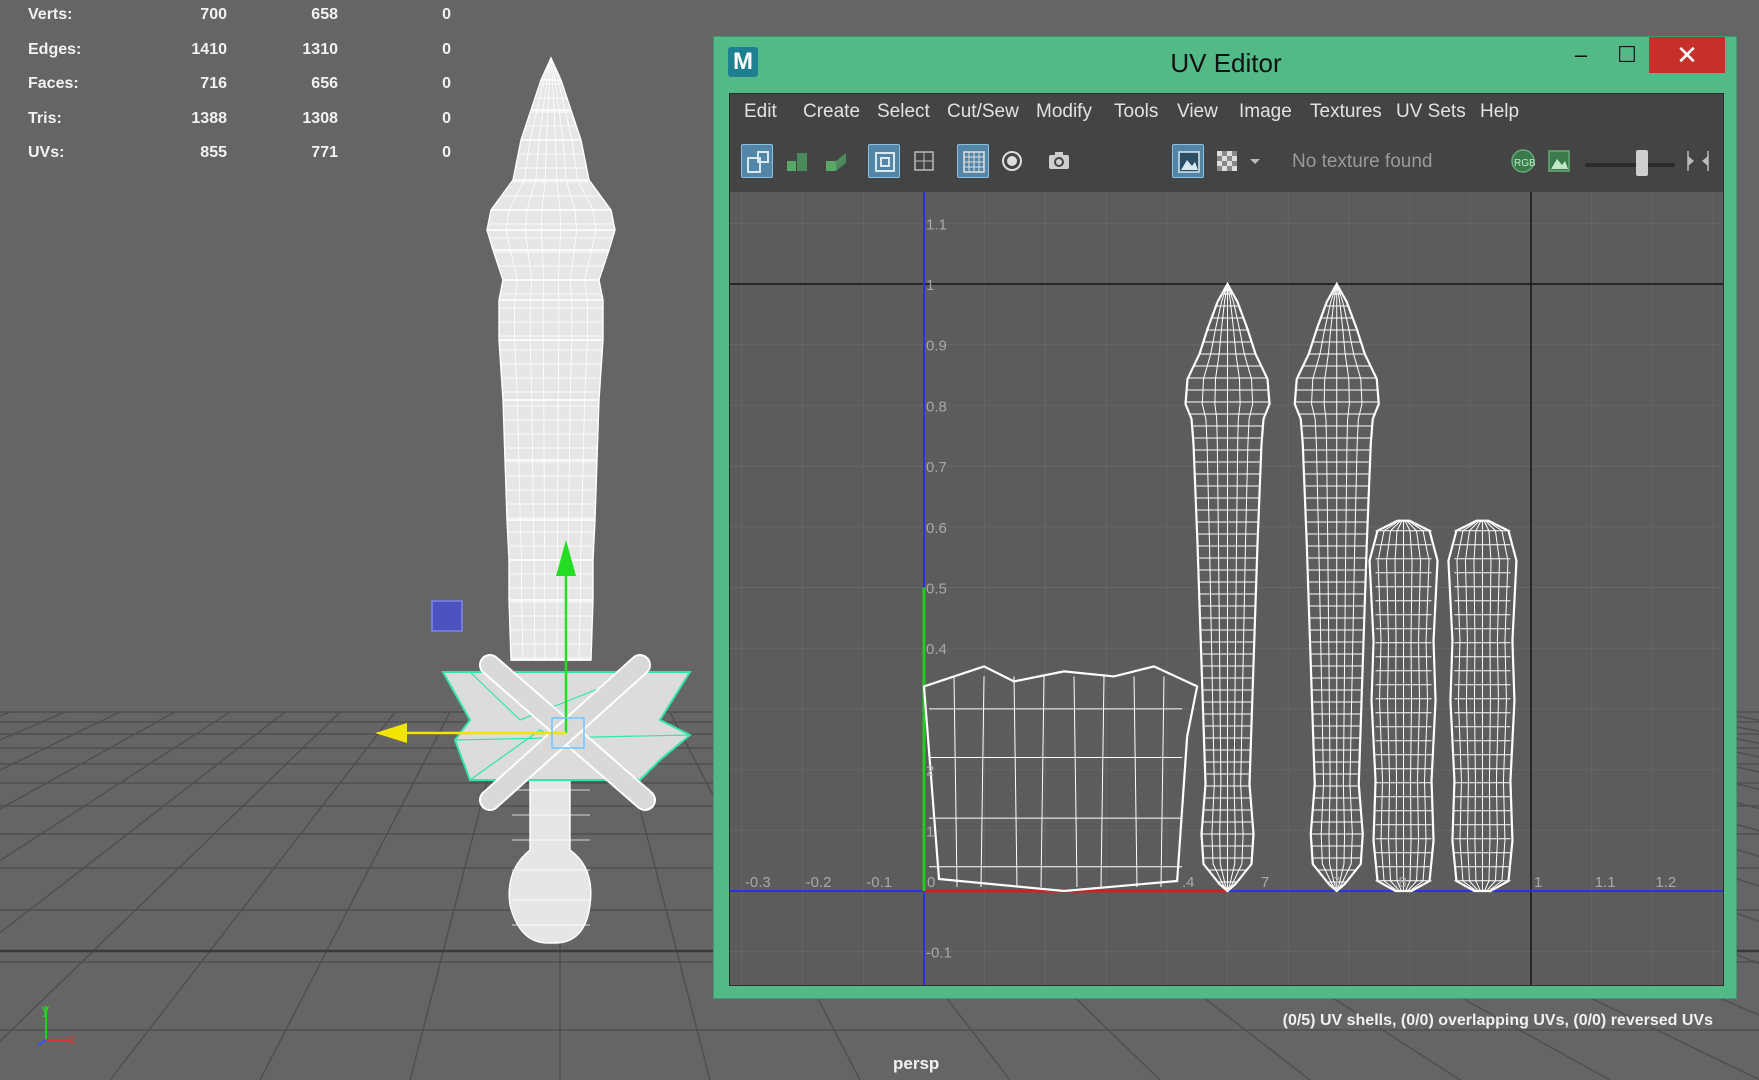 Image resolution: width=1759 pixels, height=1080 pixels. Describe the element at coordinates (831, 112) in the screenshot. I see `menu-create: Create` at that location.